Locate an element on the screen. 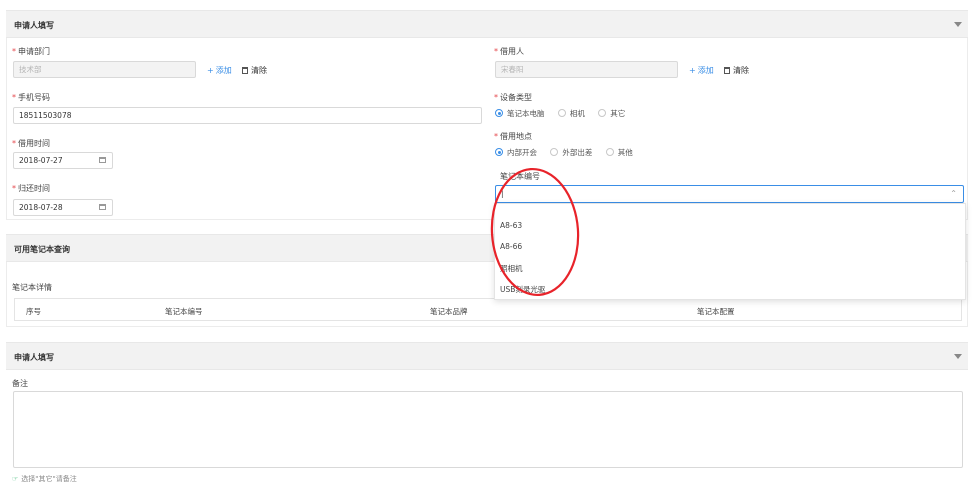  radio-device-laptop: 笔记本电脑 is located at coordinates (520, 113).